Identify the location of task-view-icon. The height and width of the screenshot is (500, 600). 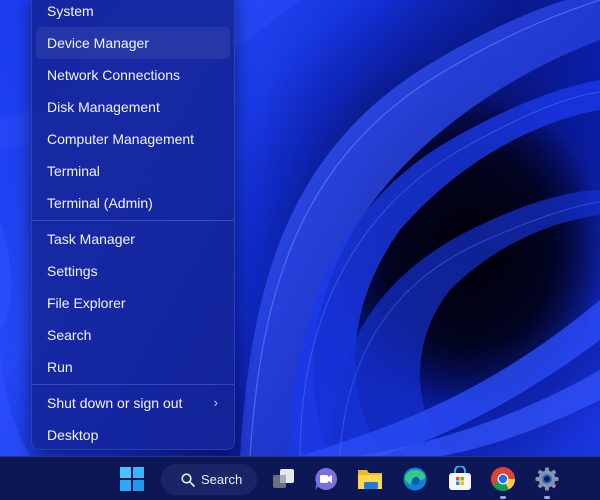
(283, 478).